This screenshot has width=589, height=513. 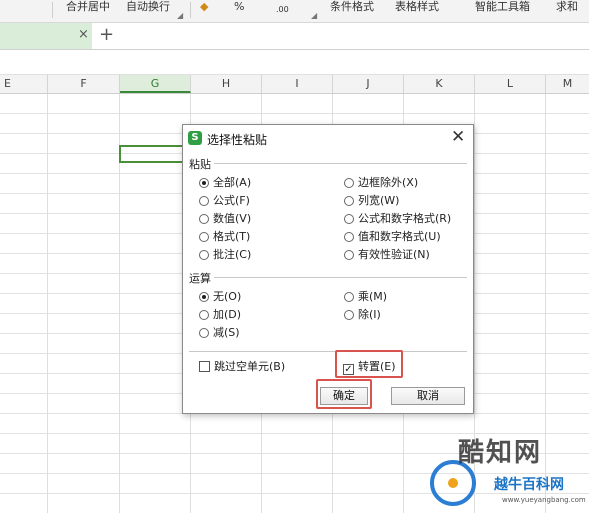 I want to click on column-header-l: L, so click(x=510, y=84).